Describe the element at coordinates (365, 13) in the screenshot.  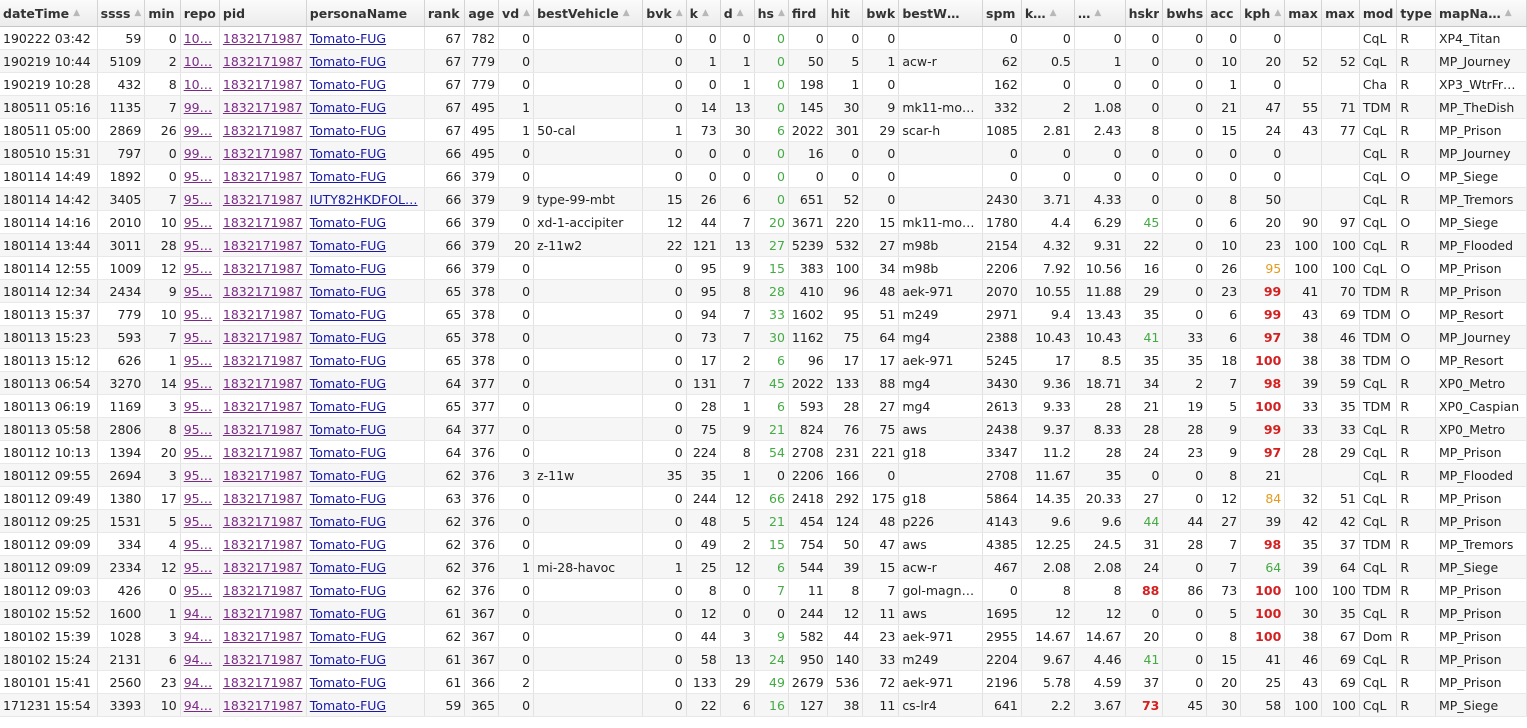
I see `column-header-personaName: personaName` at that location.